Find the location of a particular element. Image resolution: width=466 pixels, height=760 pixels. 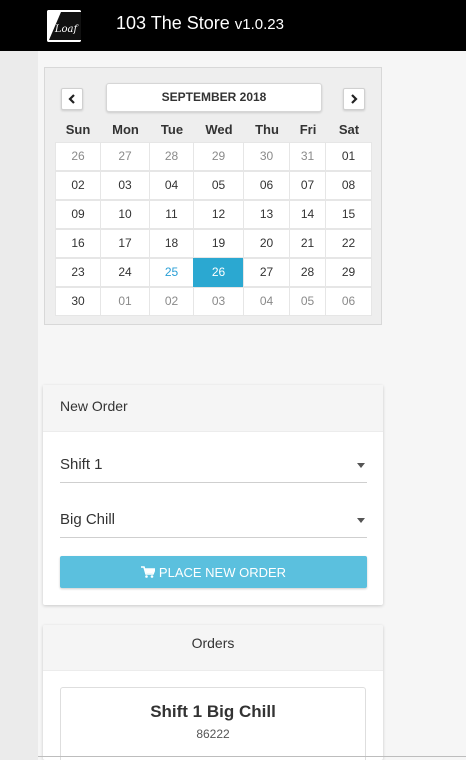

shift-select-value: Shift 1 is located at coordinates (81, 464).